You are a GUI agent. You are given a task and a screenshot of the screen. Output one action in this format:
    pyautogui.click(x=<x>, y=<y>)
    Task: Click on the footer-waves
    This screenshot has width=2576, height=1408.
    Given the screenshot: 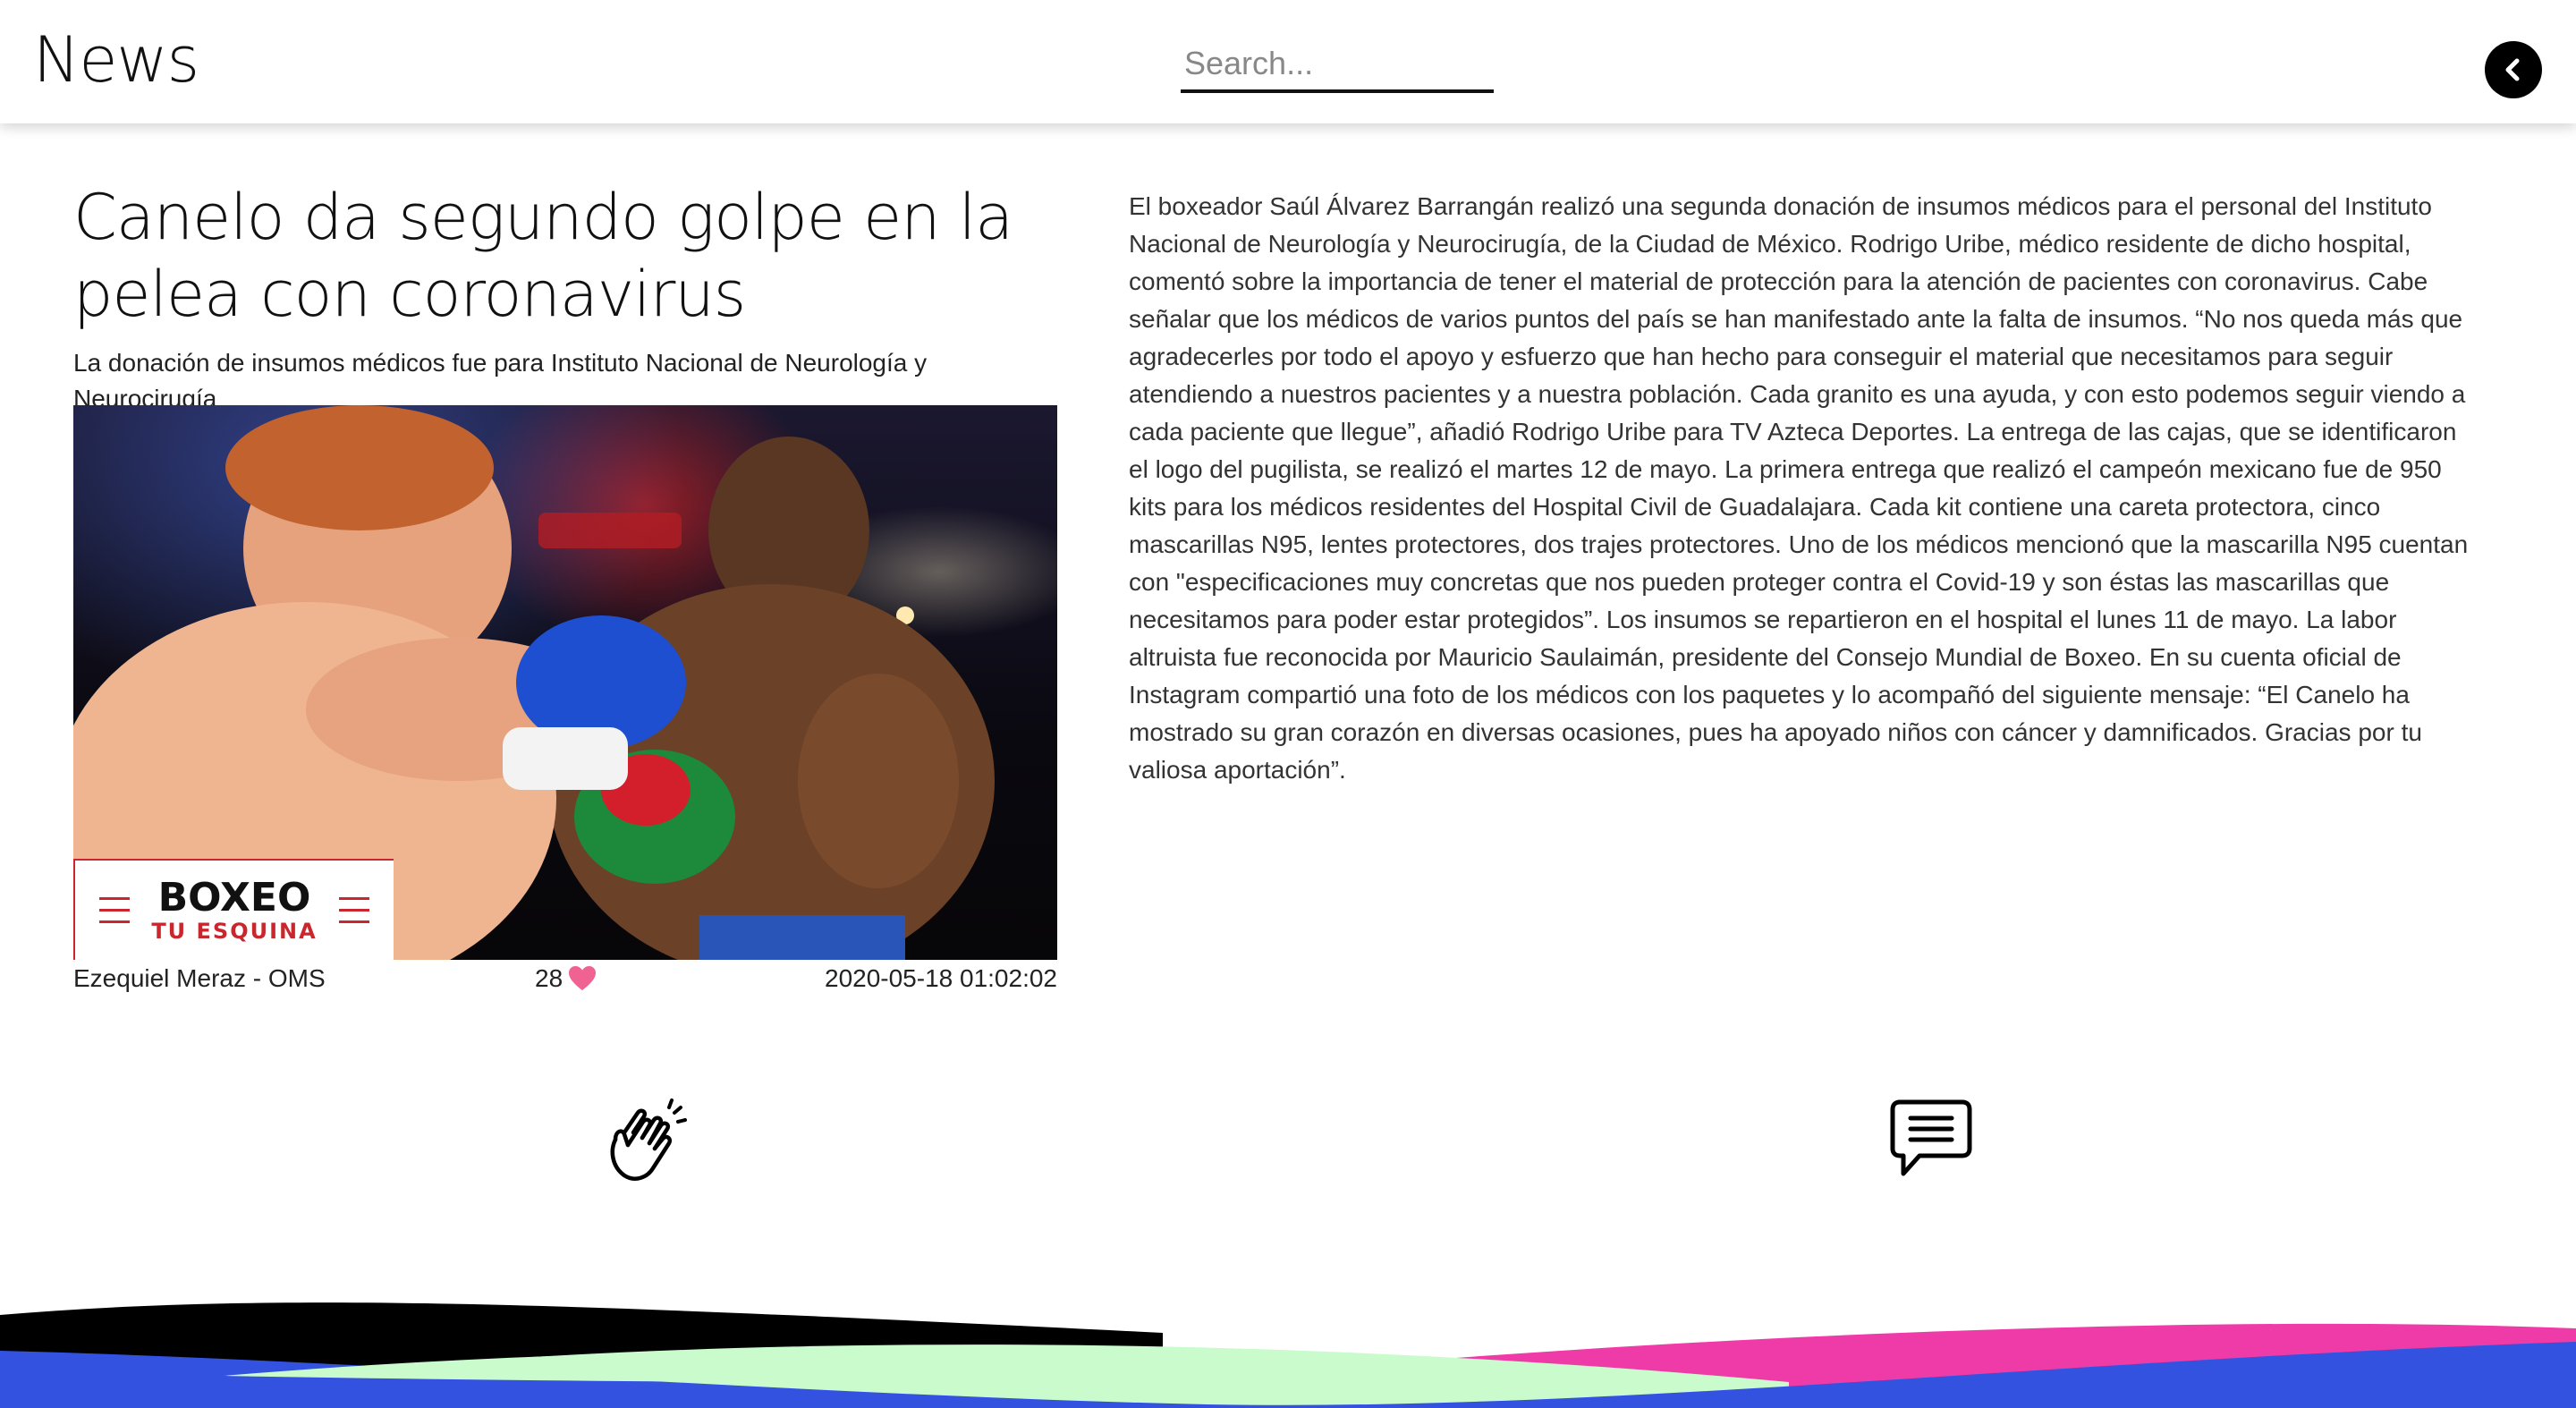 What is the action you would take?
    pyautogui.click(x=1288, y=1355)
    